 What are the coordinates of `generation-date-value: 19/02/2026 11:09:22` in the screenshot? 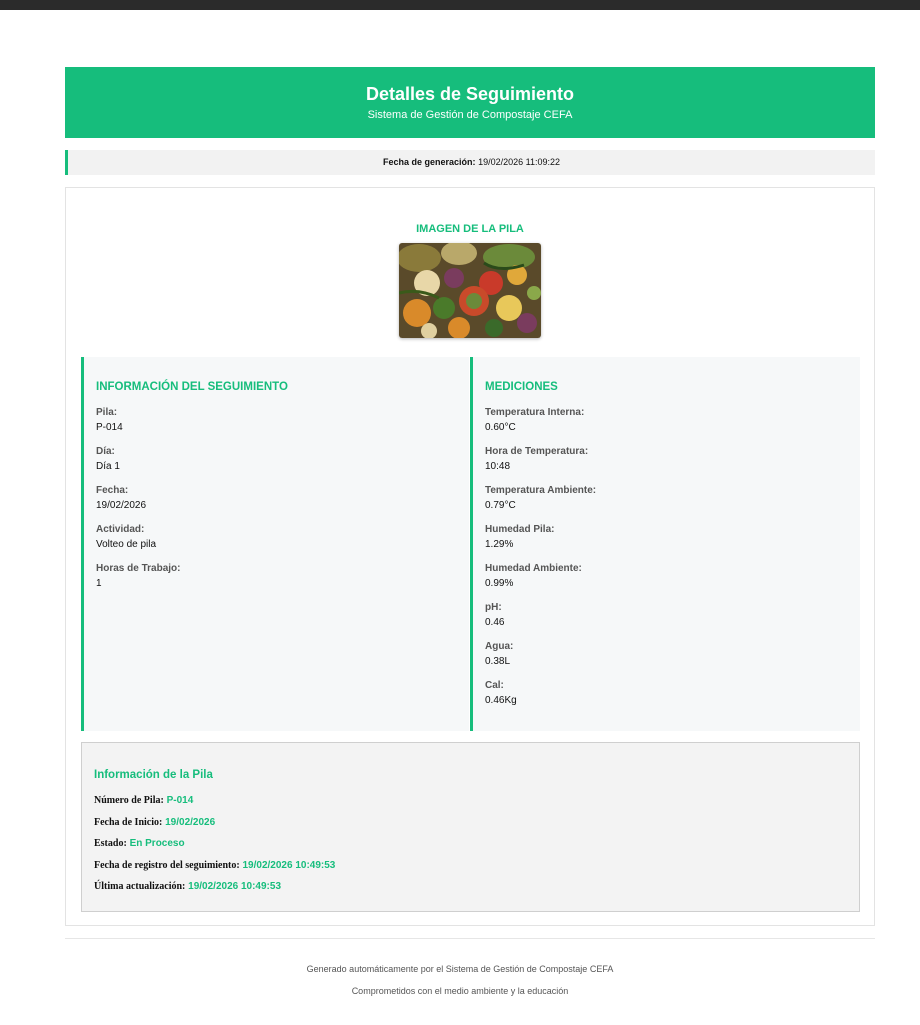 It's located at (519, 162).